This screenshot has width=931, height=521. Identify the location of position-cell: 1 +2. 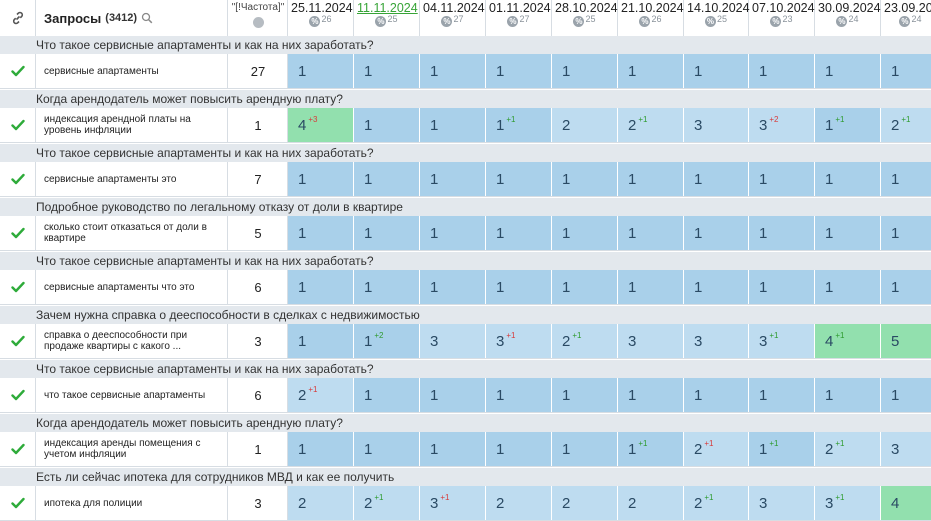
(387, 341).